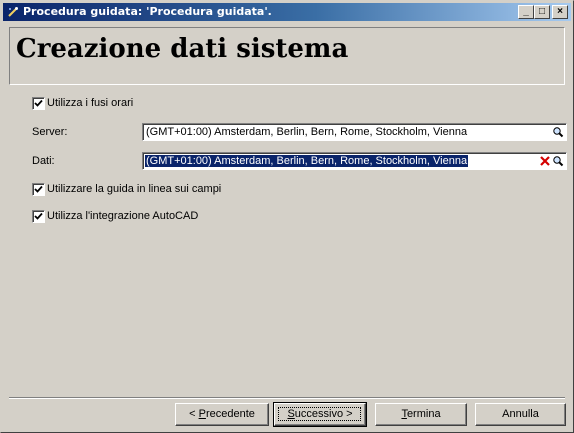  I want to click on previous-button: < Precedente, so click(222, 414).